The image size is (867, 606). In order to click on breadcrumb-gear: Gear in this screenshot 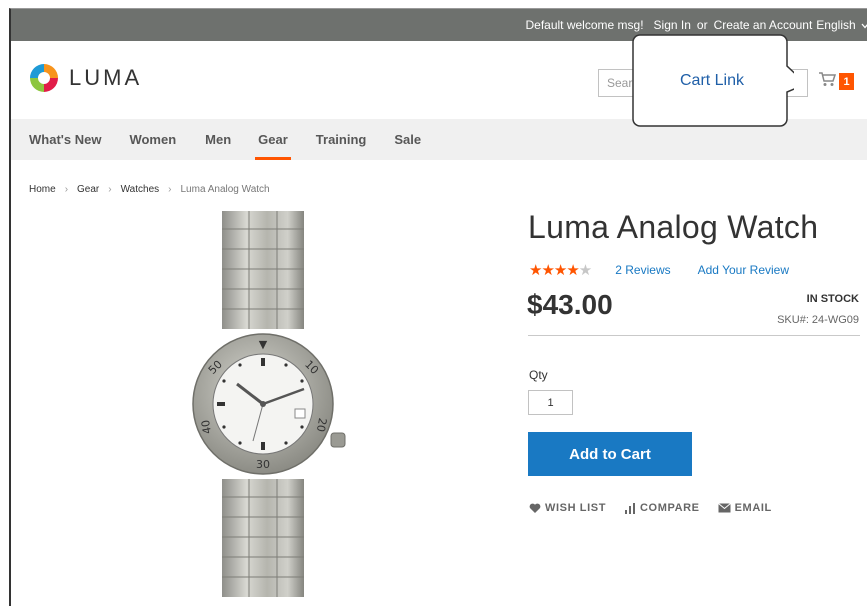, I will do `click(88, 189)`.